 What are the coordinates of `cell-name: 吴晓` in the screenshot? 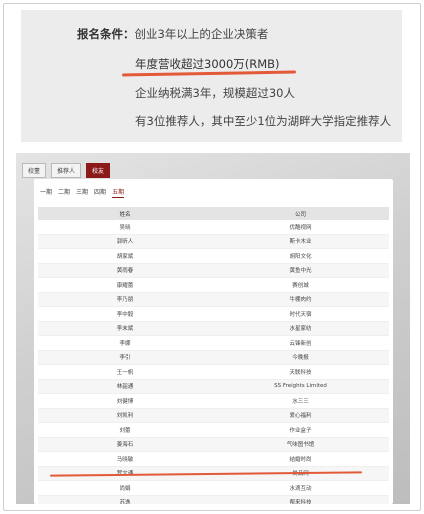 It's located at (125, 227).